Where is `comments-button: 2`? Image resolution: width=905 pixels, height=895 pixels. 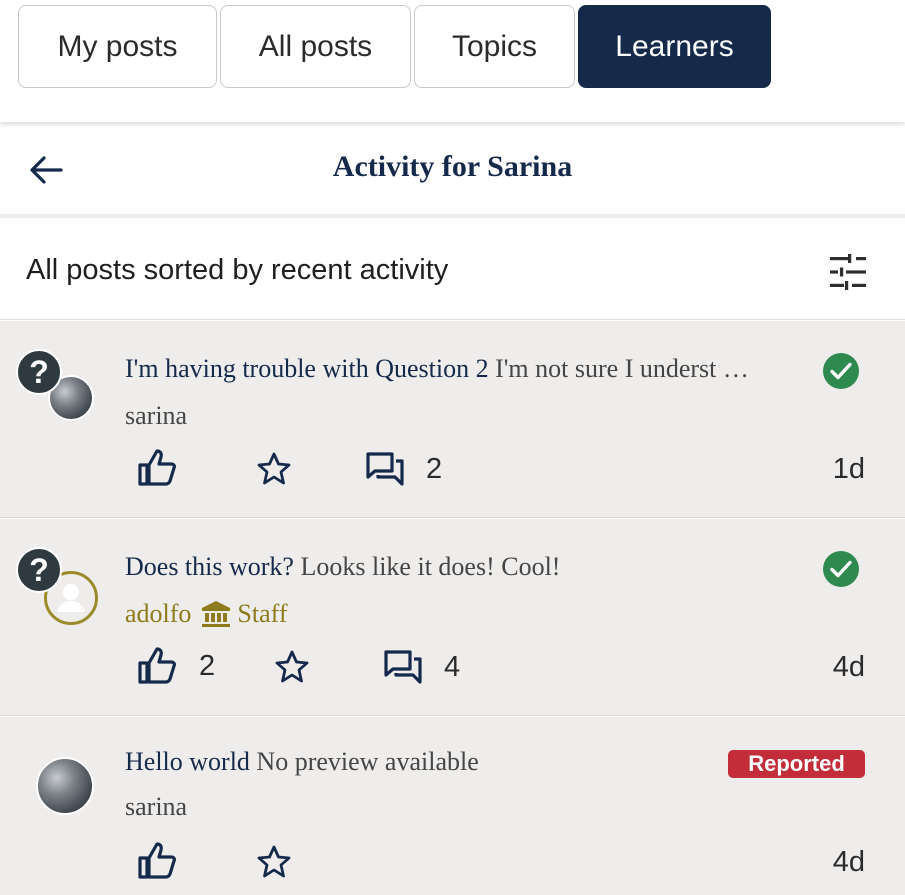 comments-button: 2 is located at coordinates (404, 469).